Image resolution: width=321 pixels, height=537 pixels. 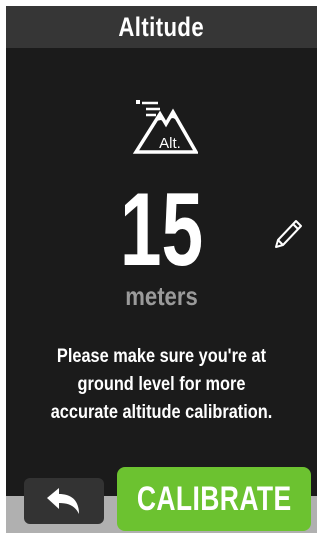 I want to click on message-line: accurate altitude calibration., so click(x=161, y=412).